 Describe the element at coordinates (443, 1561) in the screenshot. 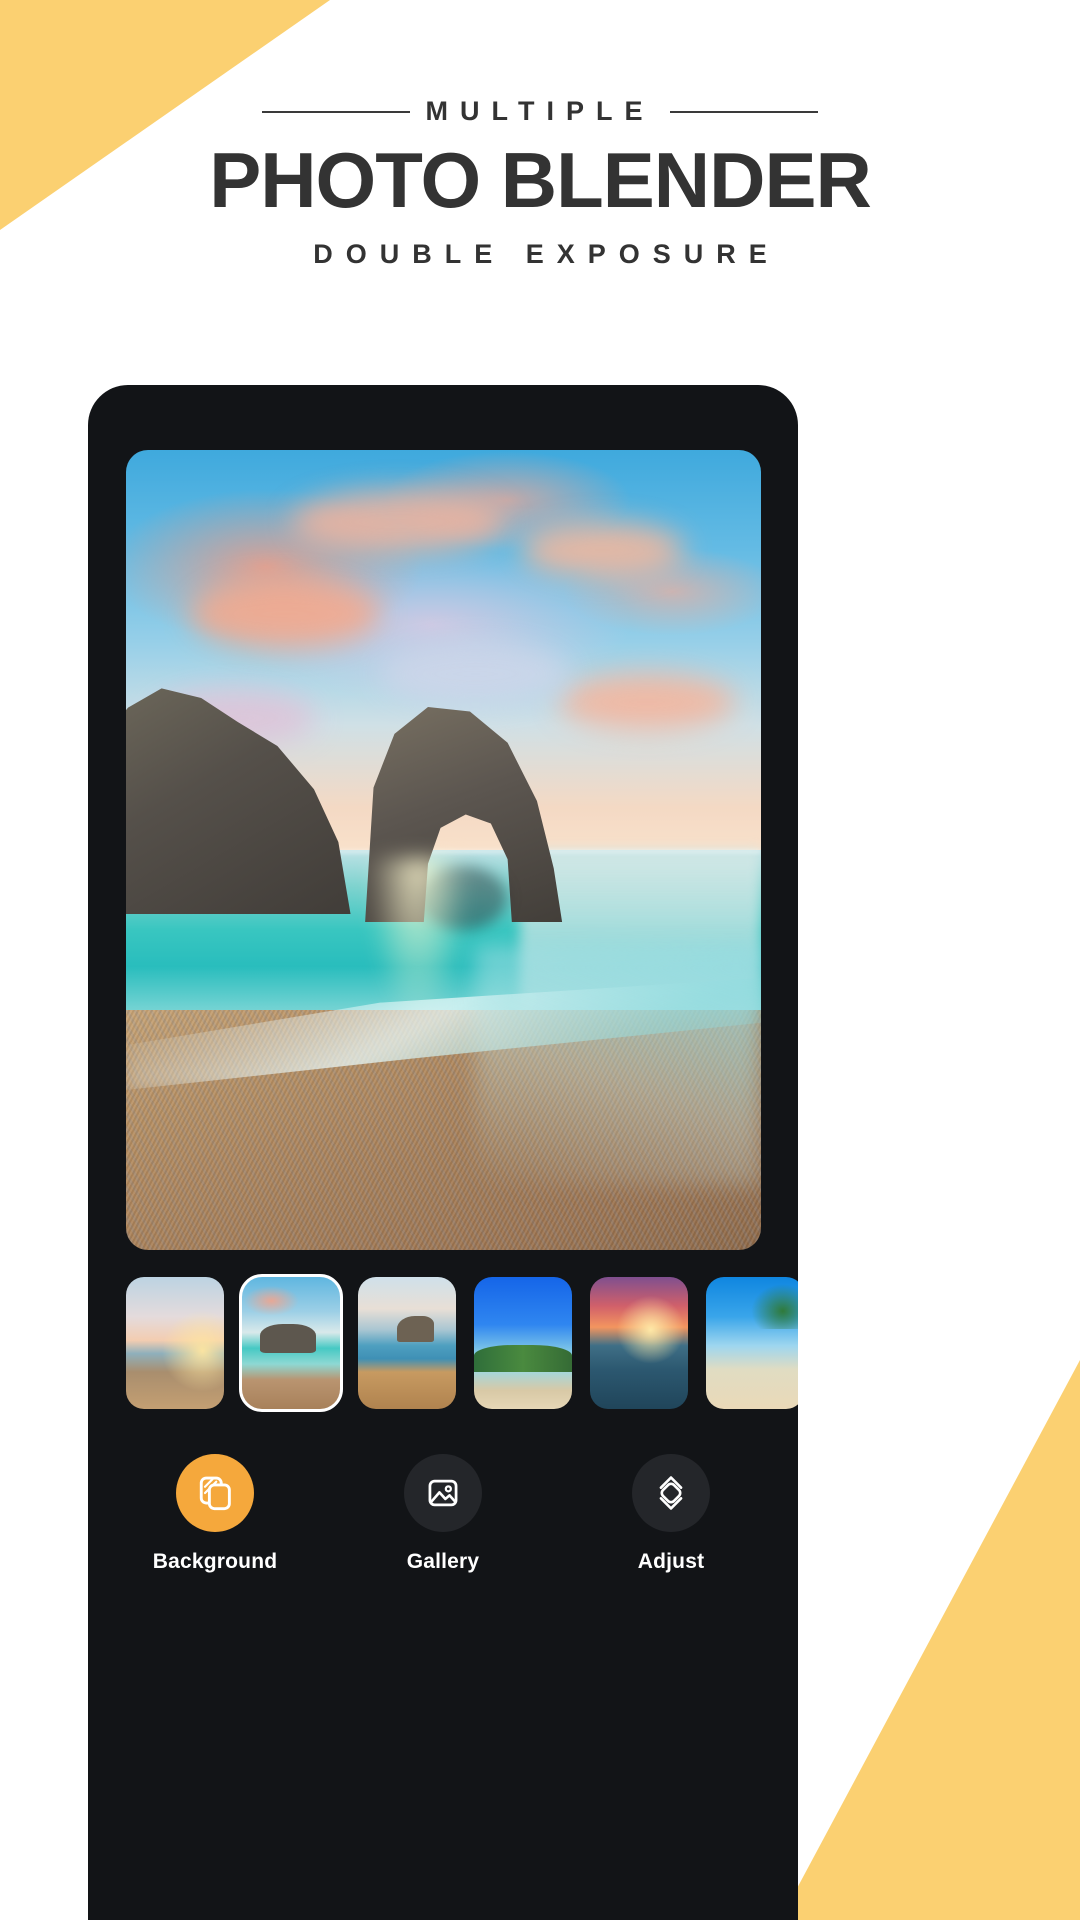

I see `tool-gallery-label: Gallery` at that location.